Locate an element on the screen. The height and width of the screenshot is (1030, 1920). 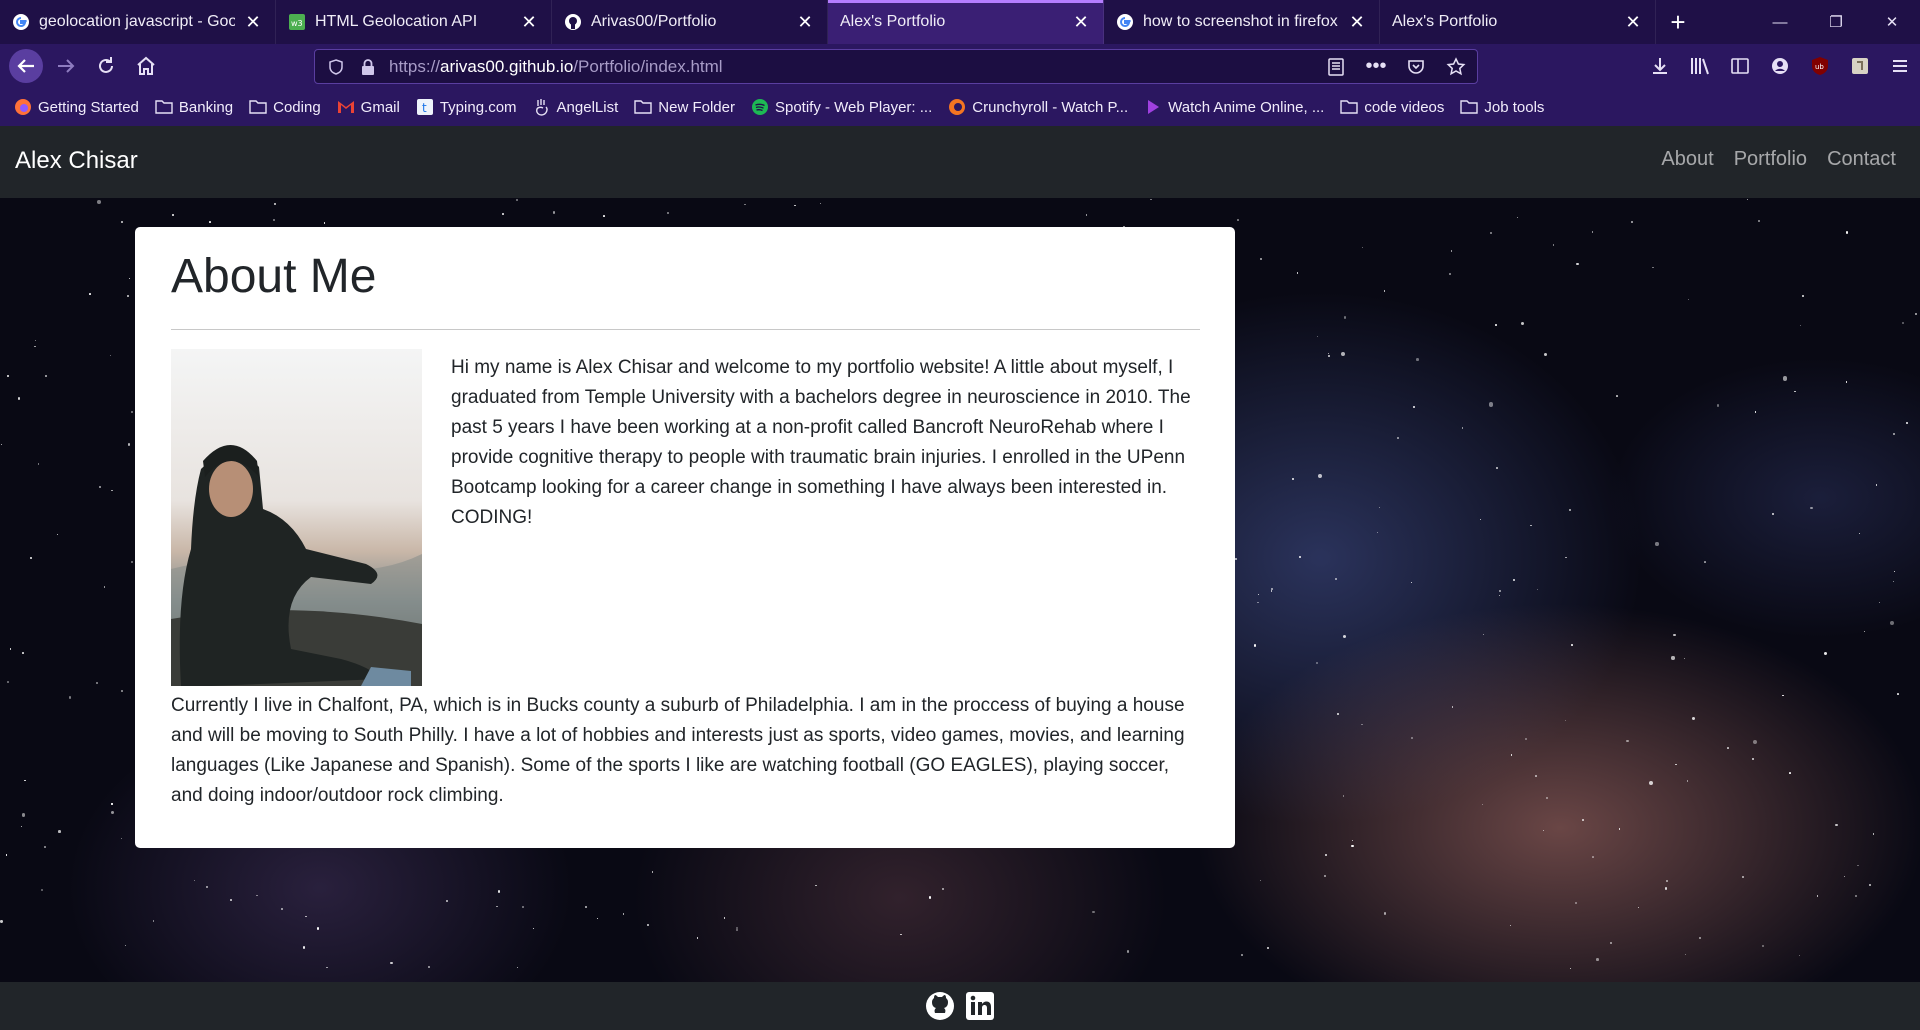
svg-text: ub is located at coordinates (1819, 67).